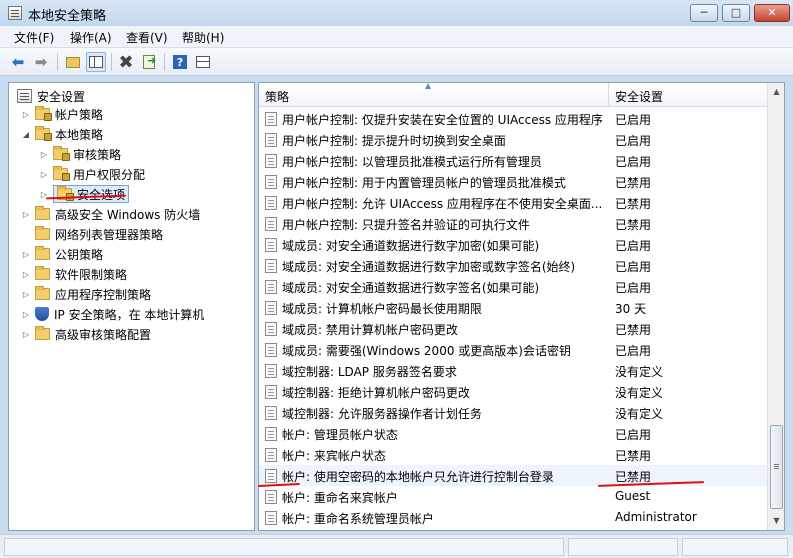 Image resolution: width=793 pixels, height=558 pixels. What do you see at coordinates (284, 547) in the screenshot?
I see `status-cell-main` at bounding box center [284, 547].